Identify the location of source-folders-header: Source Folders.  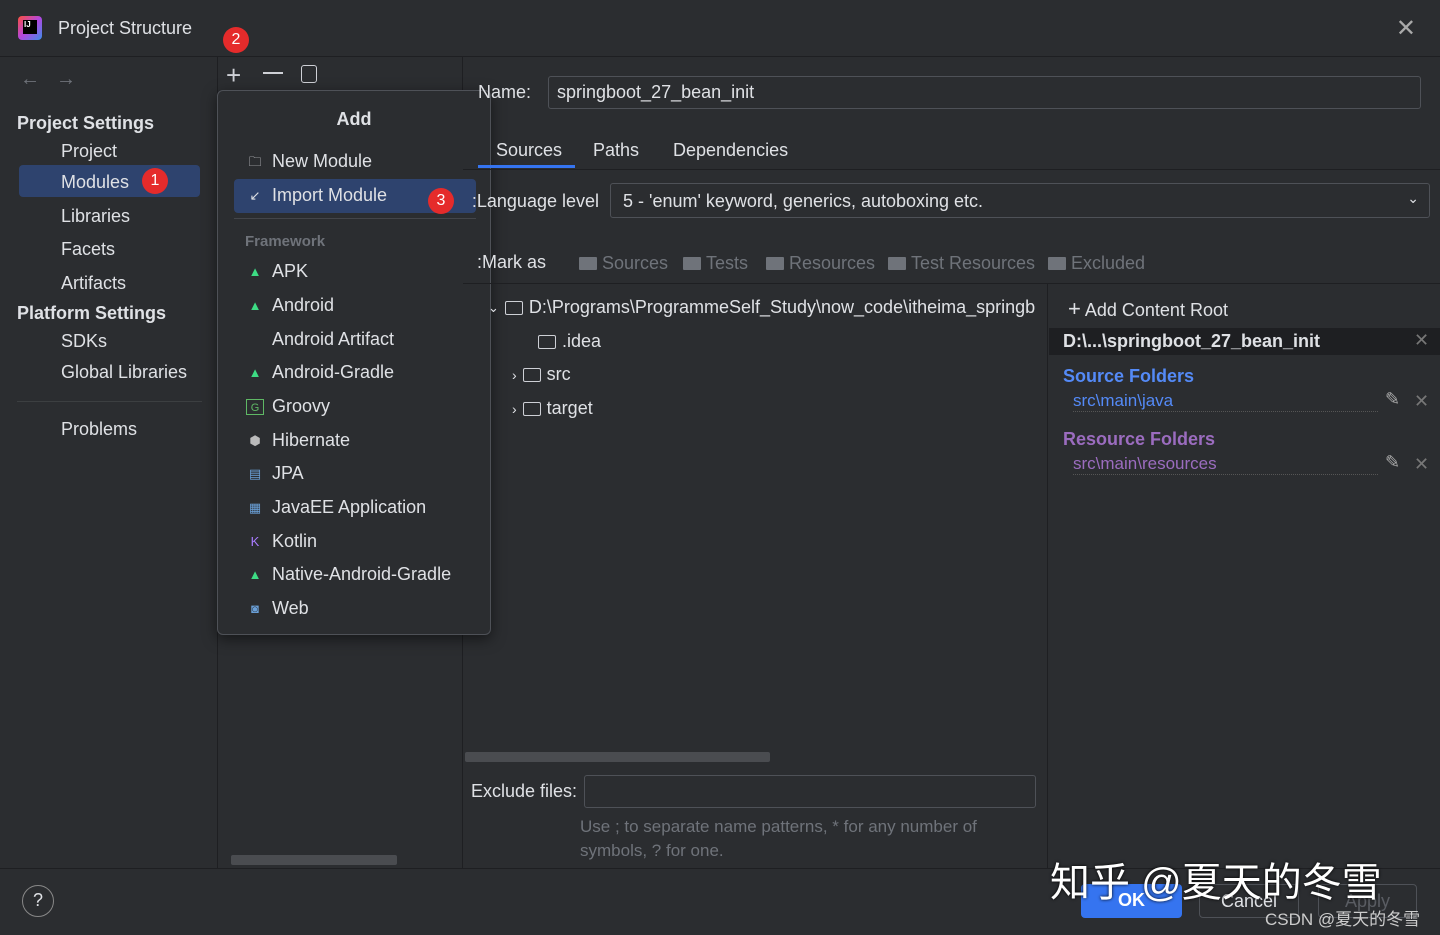
(1129, 376).